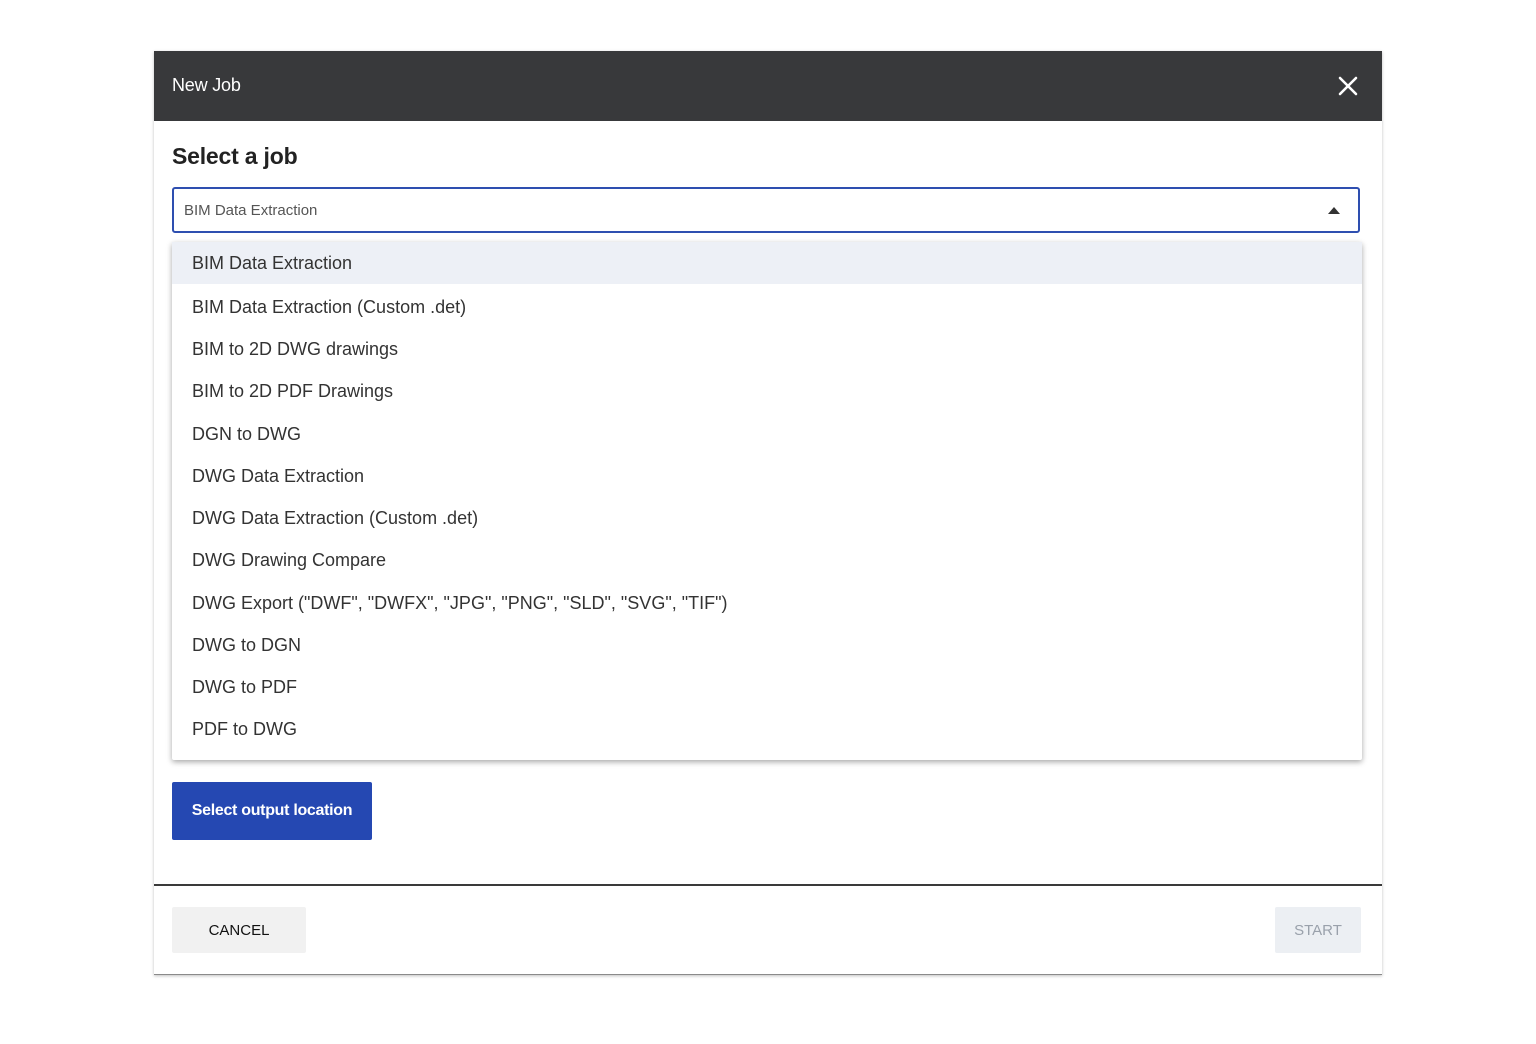  I want to click on dialog-title: New Job, so click(206, 85).